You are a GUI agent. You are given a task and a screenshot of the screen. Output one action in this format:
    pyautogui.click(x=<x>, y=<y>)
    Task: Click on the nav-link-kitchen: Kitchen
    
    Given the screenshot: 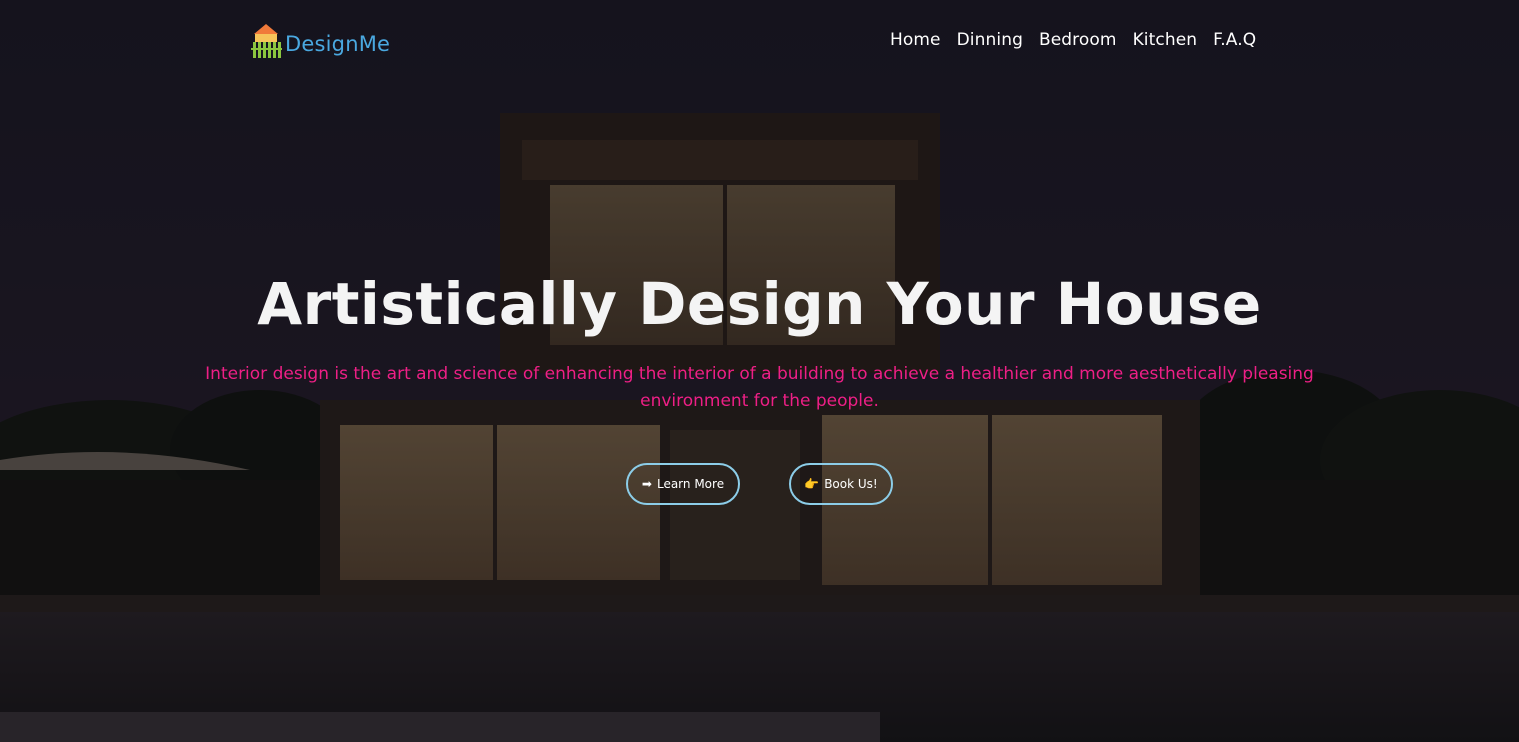 What is the action you would take?
    pyautogui.click(x=1165, y=40)
    